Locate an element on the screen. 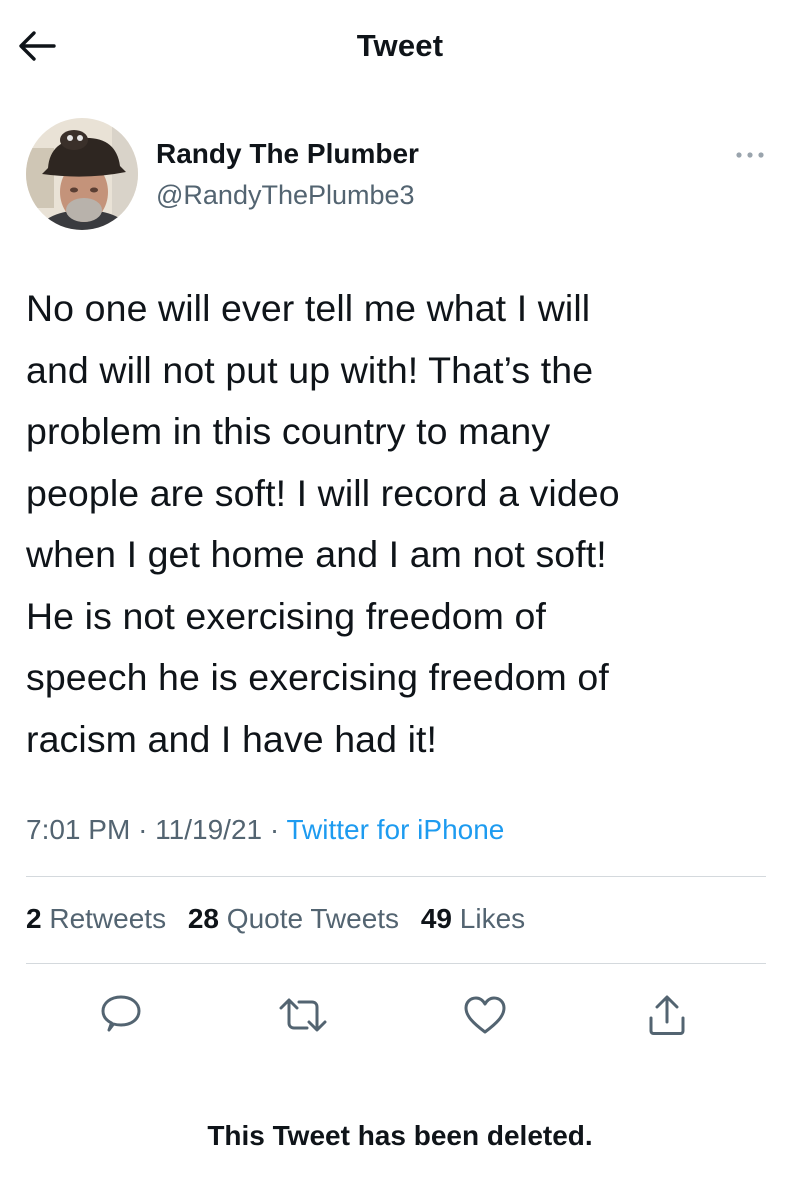 Image resolution: width=800 pixels, height=1200 pixels. tweet-actions is located at coordinates (396, 1015).